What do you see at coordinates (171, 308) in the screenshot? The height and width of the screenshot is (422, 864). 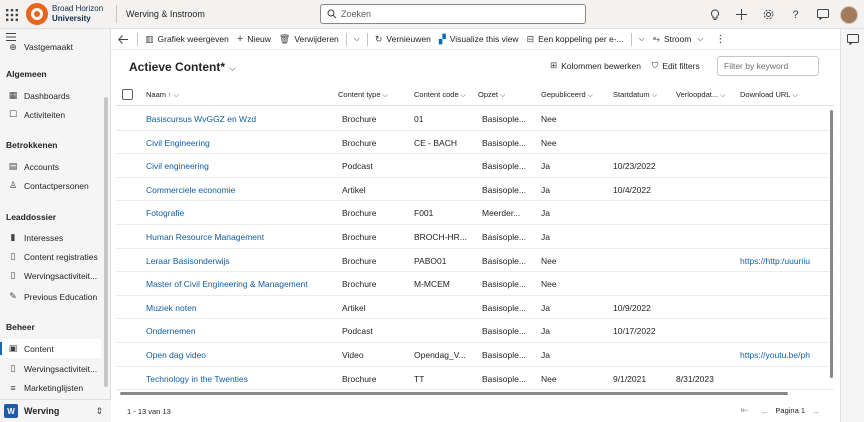 I see `cell-naam: Muziek noten` at bounding box center [171, 308].